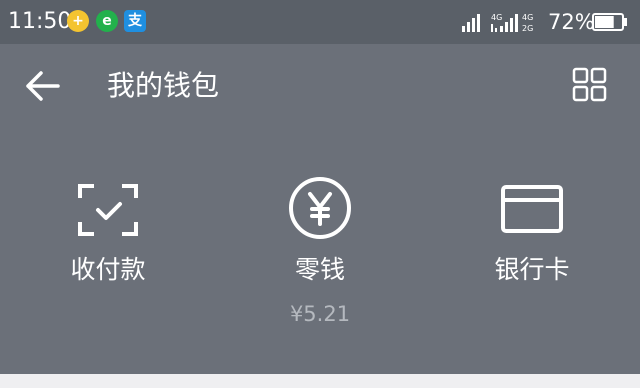 The height and width of the screenshot is (388, 640). Describe the element at coordinates (319, 269) in the screenshot. I see `wallet-item-label: 零钱` at that location.